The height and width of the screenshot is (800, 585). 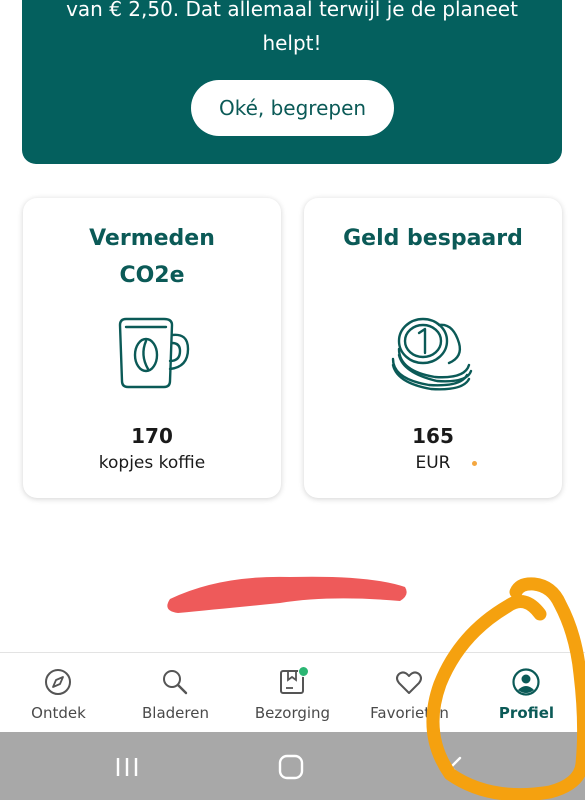 I want to click on money-value: 165, so click(x=433, y=436).